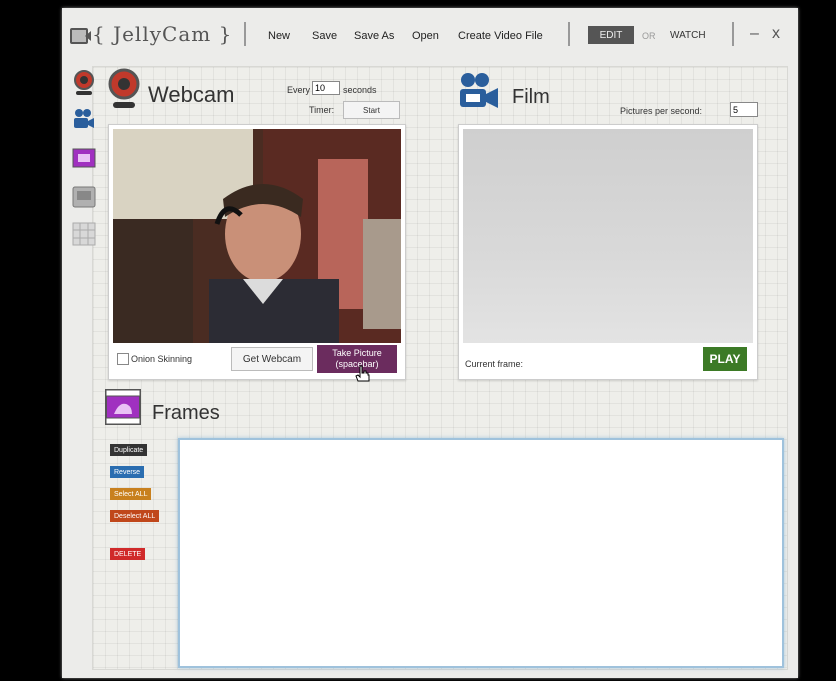 The image size is (836, 681). I want to click on close-button: x, so click(776, 34).